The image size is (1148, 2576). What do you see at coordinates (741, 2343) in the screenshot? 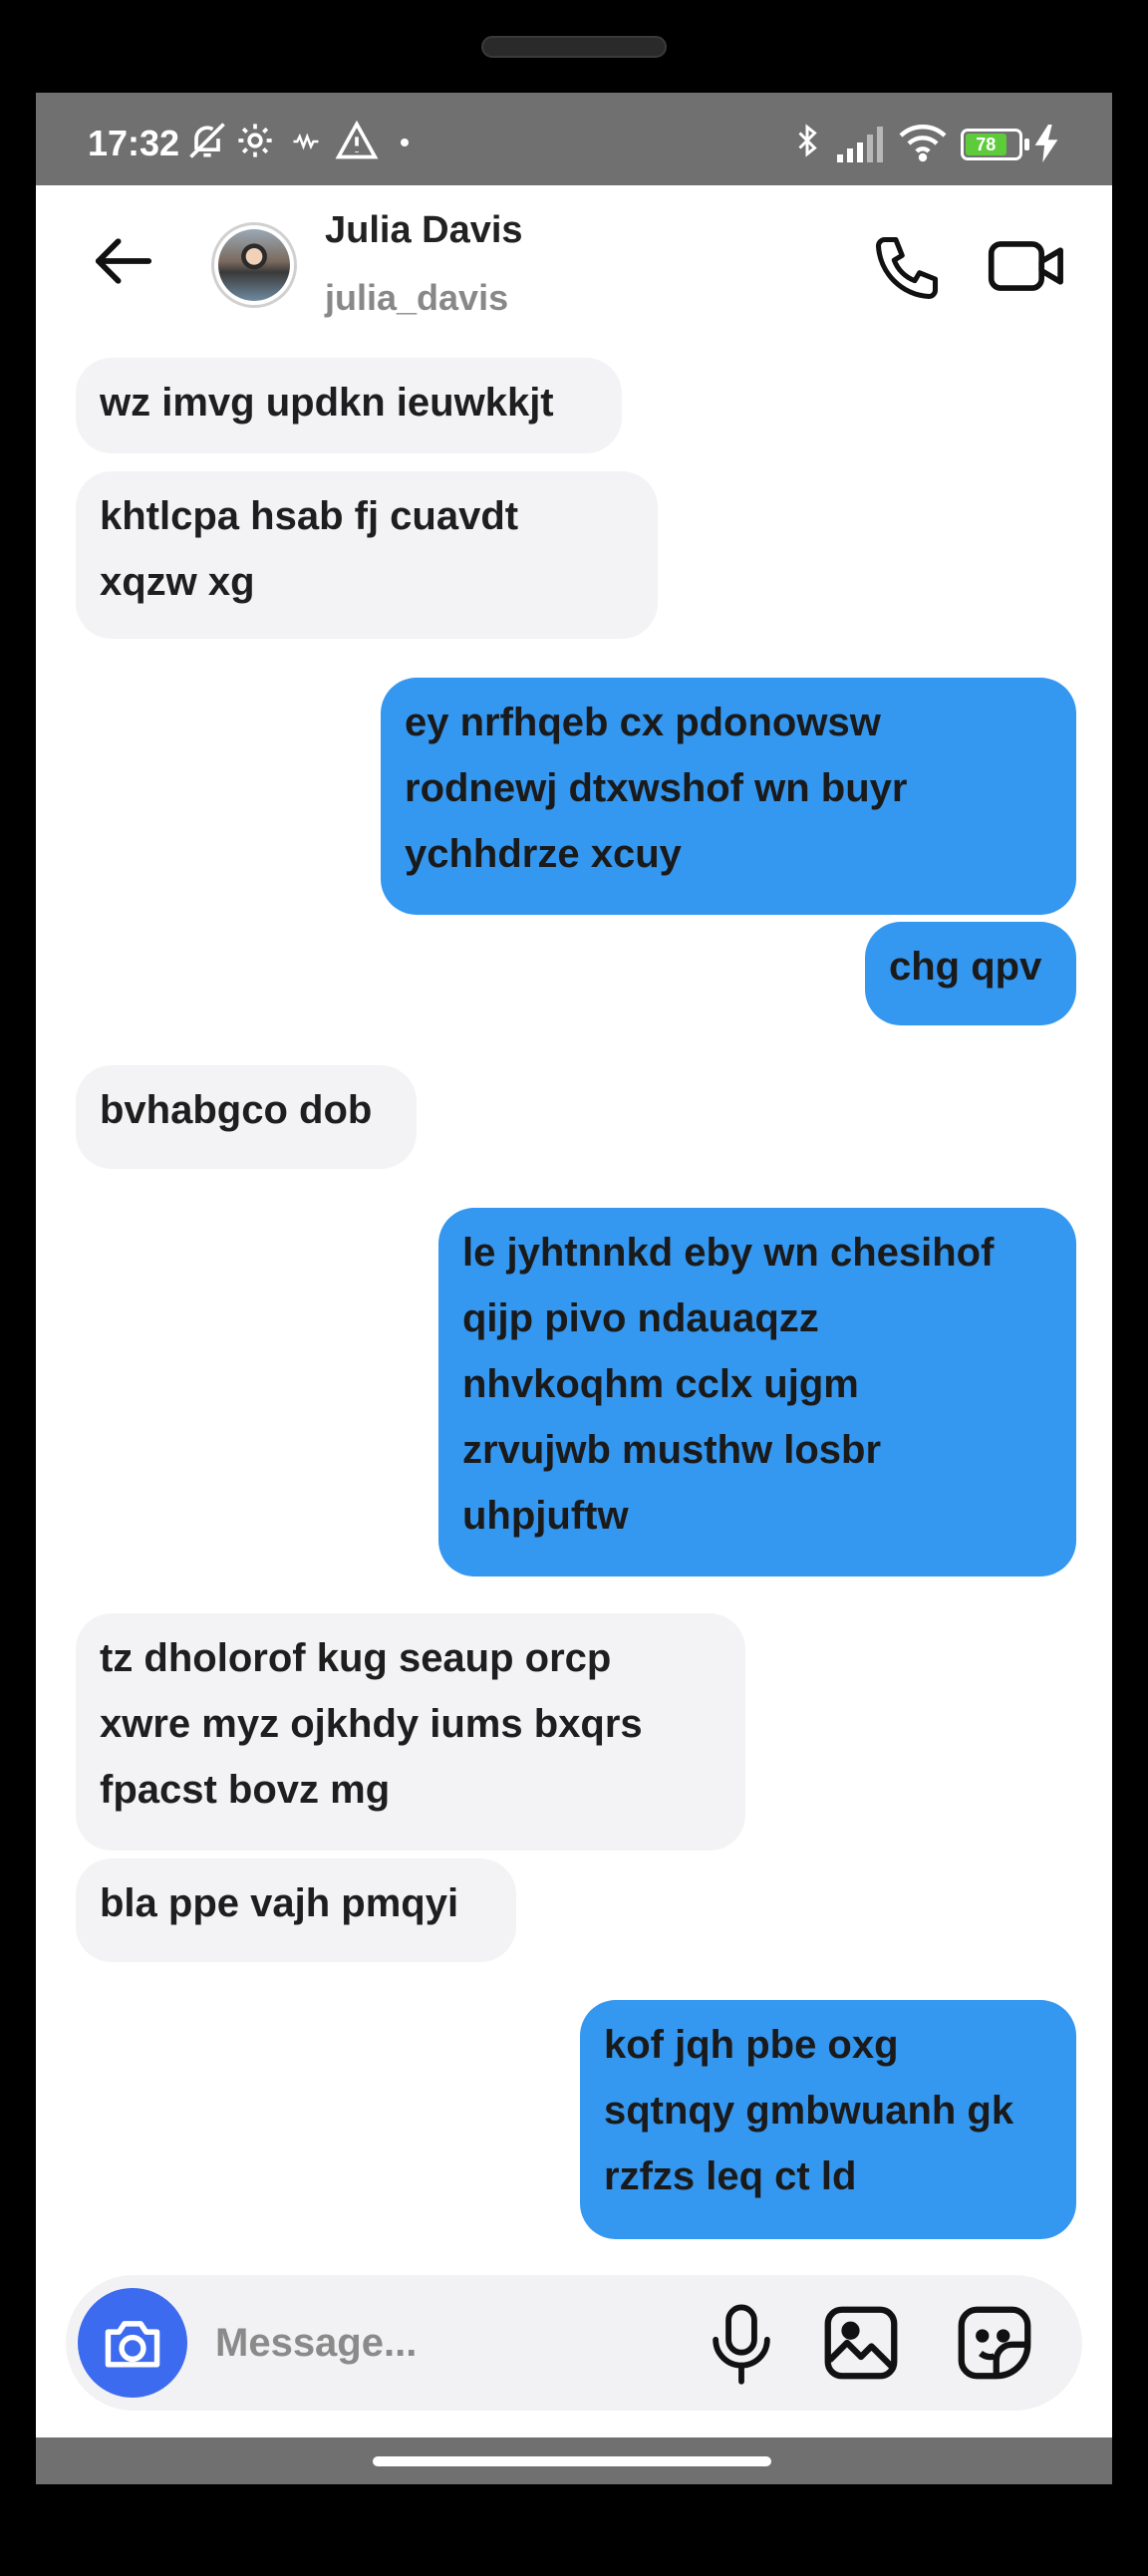
I see `microphone-icon` at bounding box center [741, 2343].